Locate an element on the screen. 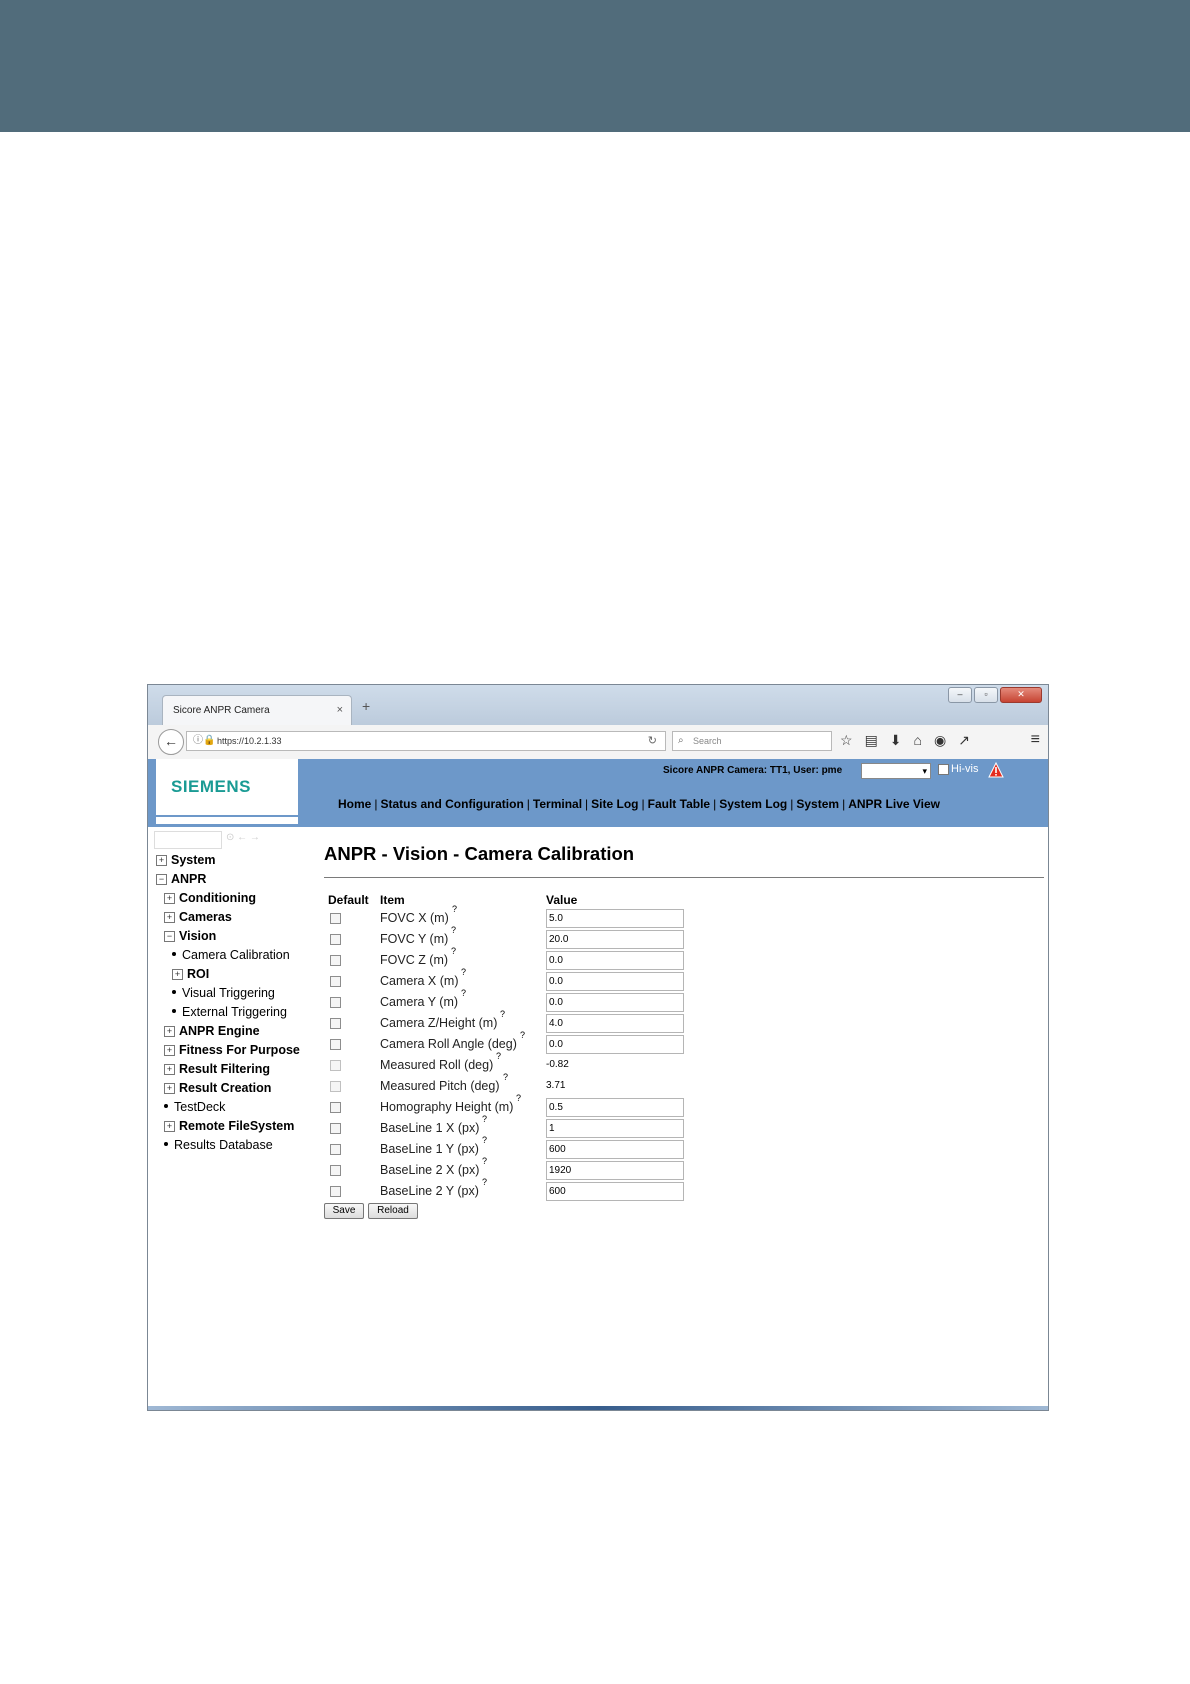 This screenshot has width=1190, height=1684. sidebar-item-anpr-engine: + ANPR Engine is located at coordinates (212, 1031).